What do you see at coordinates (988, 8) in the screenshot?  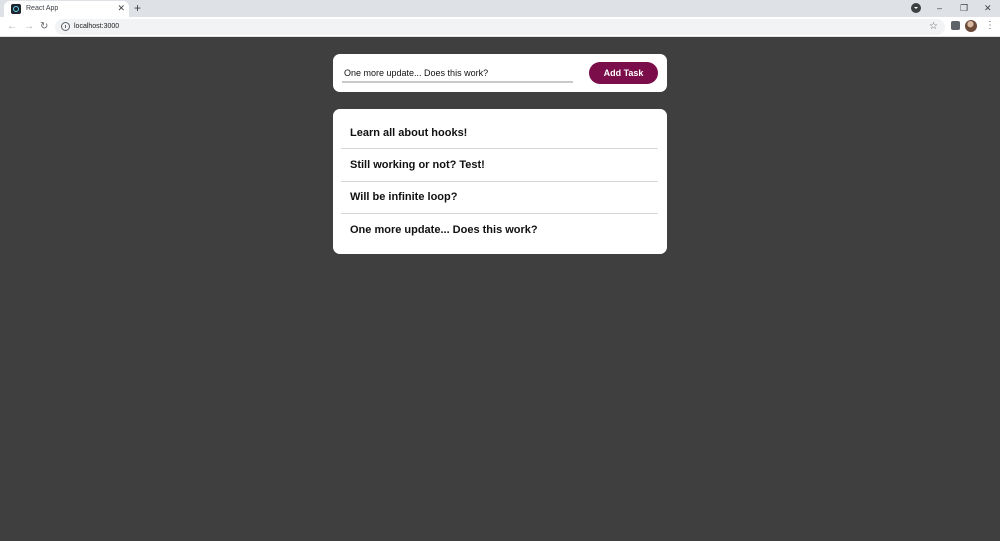 I see `window-close-icon: ✕` at bounding box center [988, 8].